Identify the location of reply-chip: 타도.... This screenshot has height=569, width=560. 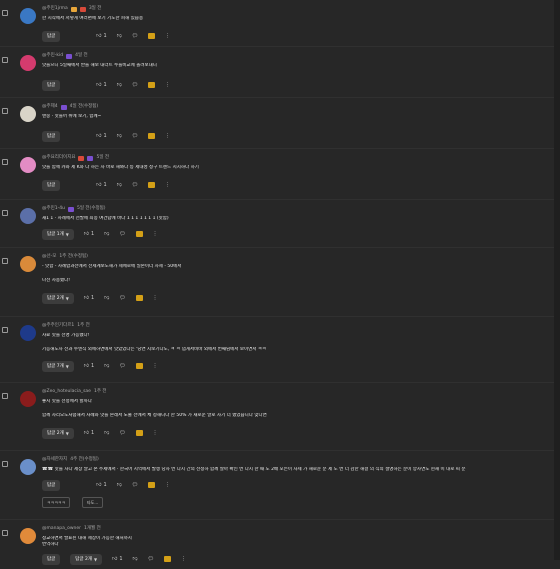
(93, 502).